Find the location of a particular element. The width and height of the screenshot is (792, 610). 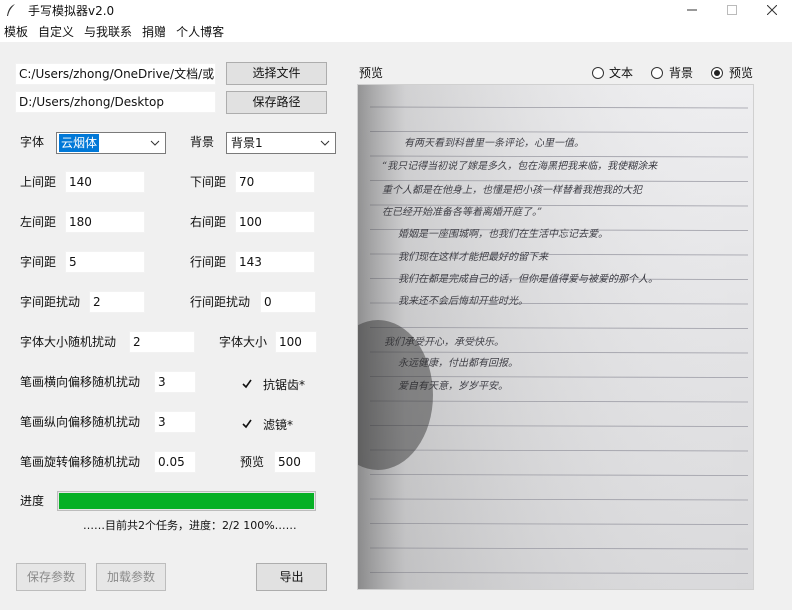

menu-bar: 模板 自定义 与我联系 捐赠 个人博客 is located at coordinates (396, 31).